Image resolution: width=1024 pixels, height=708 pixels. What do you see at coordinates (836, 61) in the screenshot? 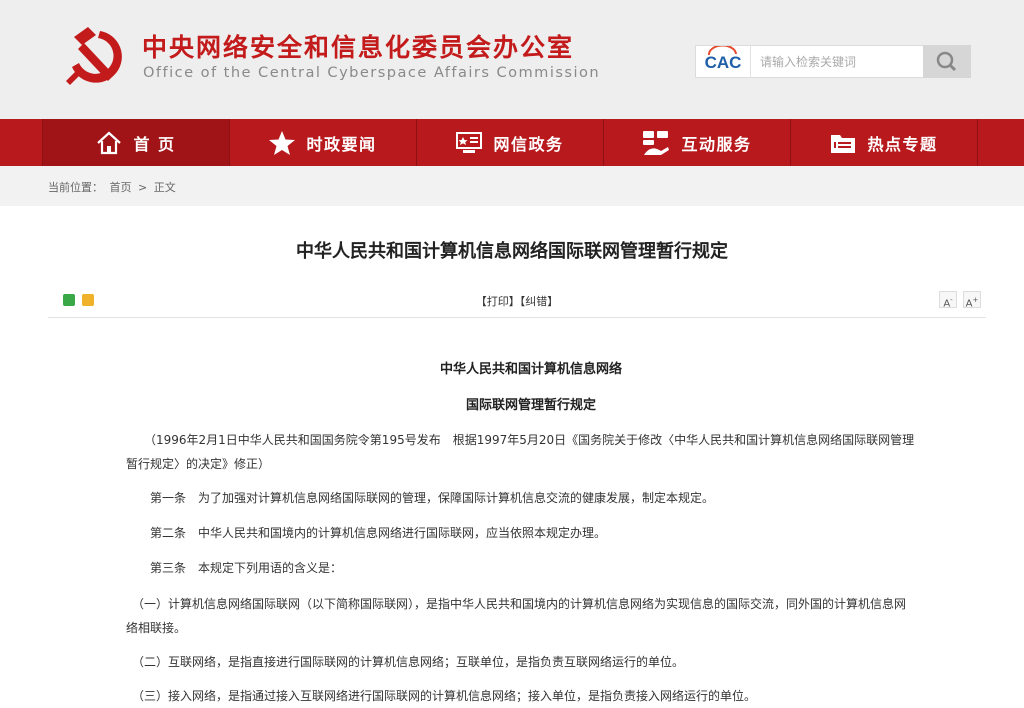
I see `search-input` at bounding box center [836, 61].